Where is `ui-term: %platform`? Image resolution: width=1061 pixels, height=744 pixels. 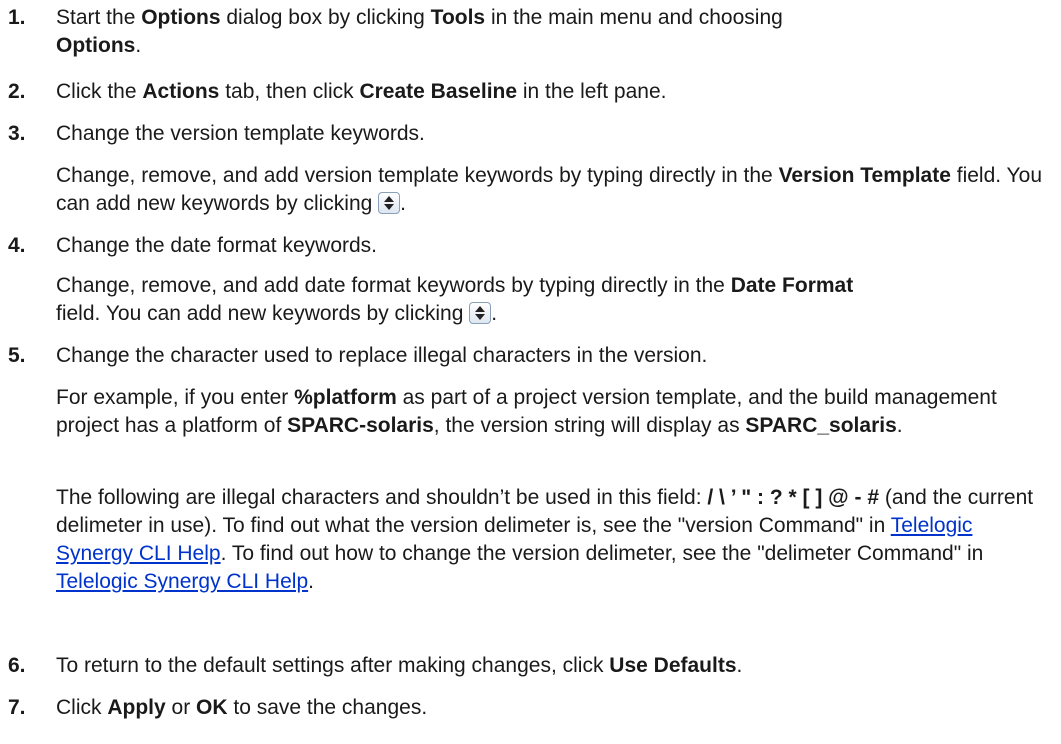 ui-term: %platform is located at coordinates (345, 397).